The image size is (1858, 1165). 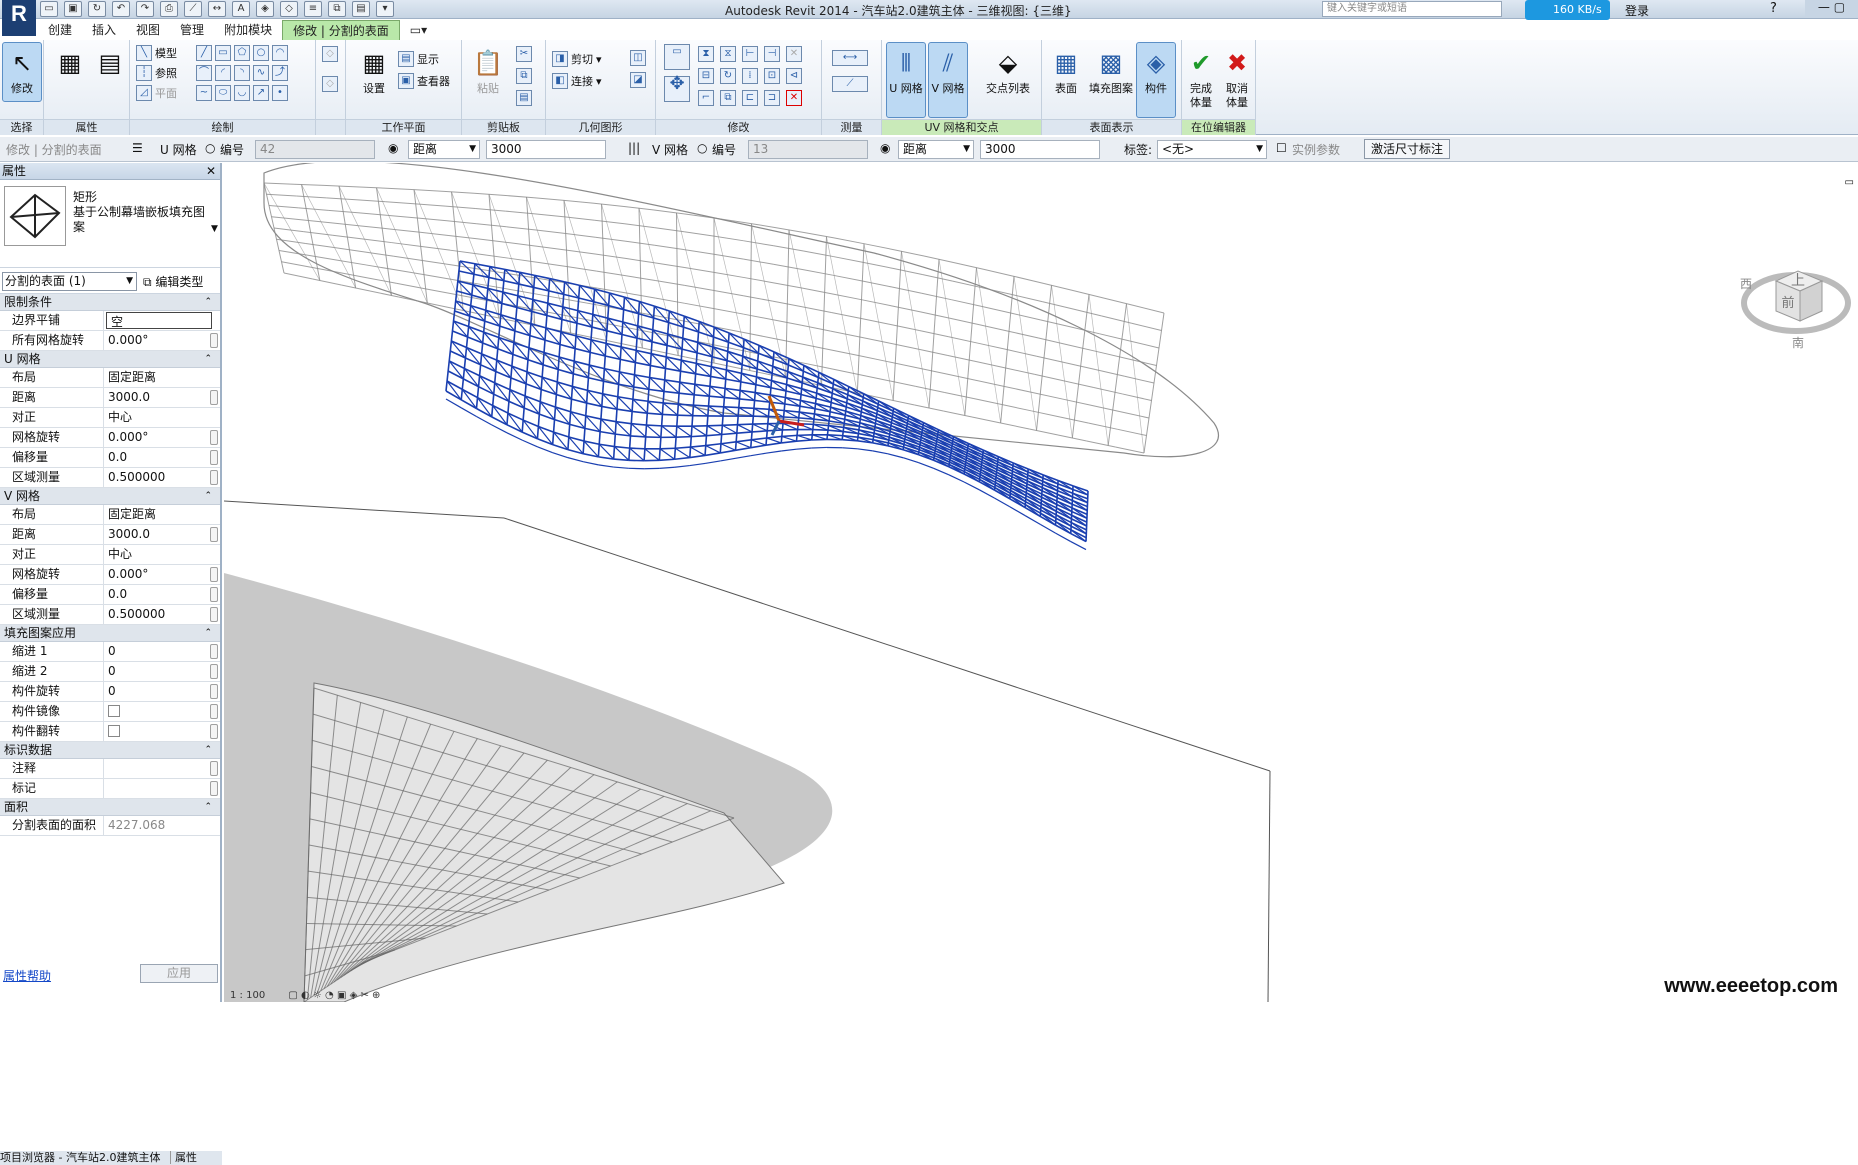 What do you see at coordinates (850, 58) in the screenshot?
I see `measure-distance-icon: ⟷` at bounding box center [850, 58].